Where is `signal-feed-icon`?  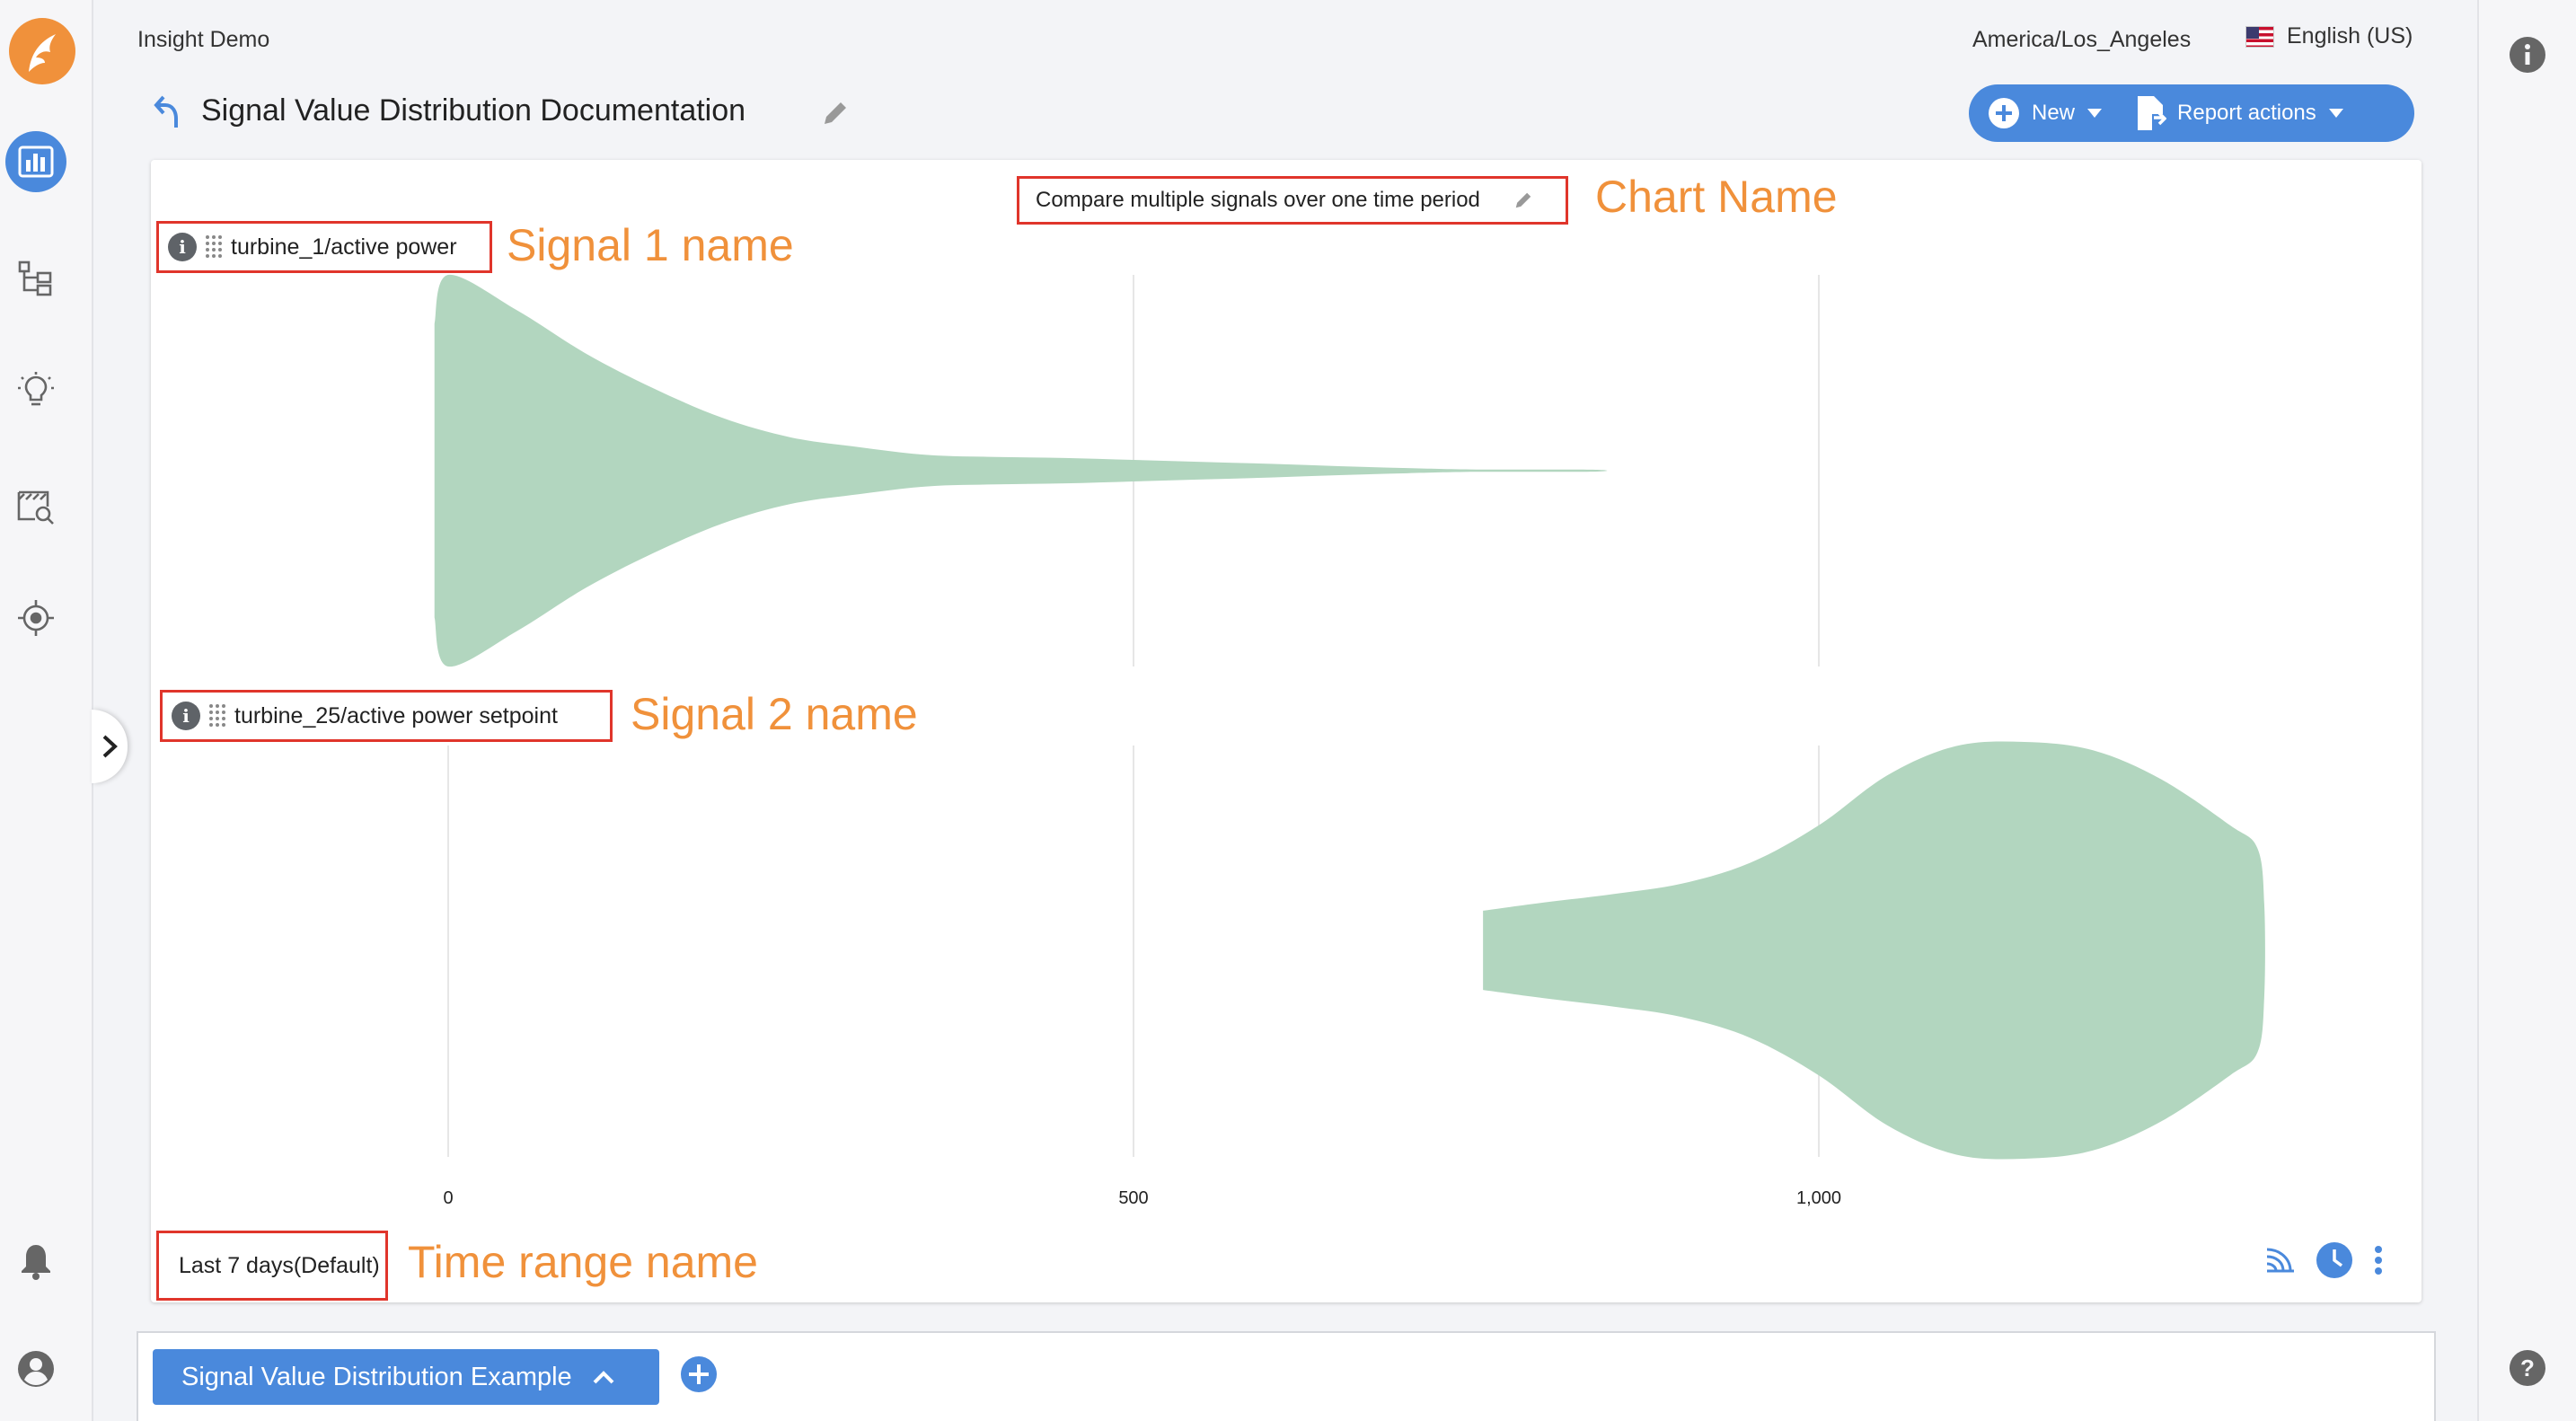 signal-feed-icon is located at coordinates (2279, 1260).